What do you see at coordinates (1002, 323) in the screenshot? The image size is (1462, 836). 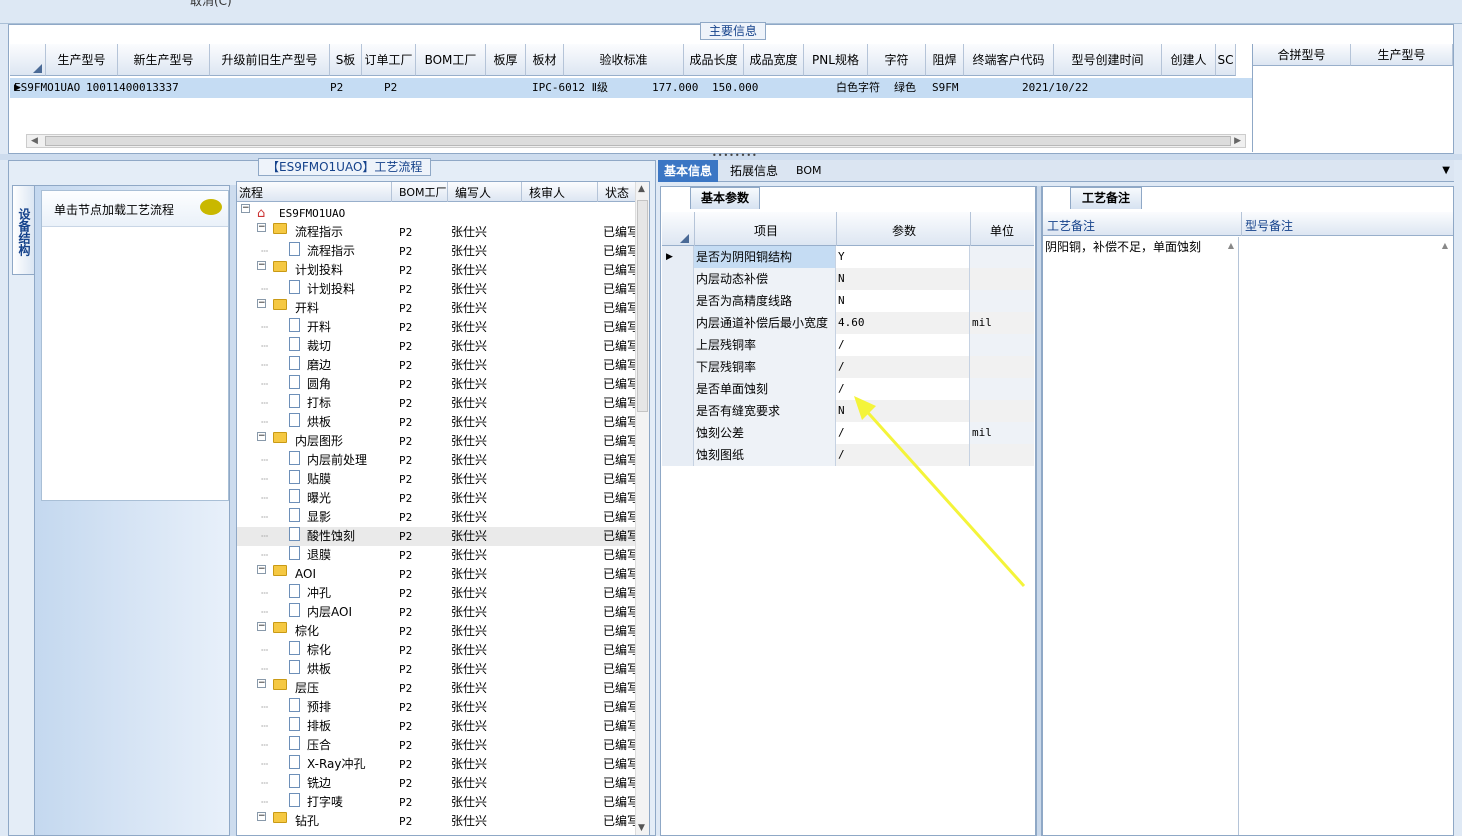 I see `param-unit: mil` at bounding box center [1002, 323].